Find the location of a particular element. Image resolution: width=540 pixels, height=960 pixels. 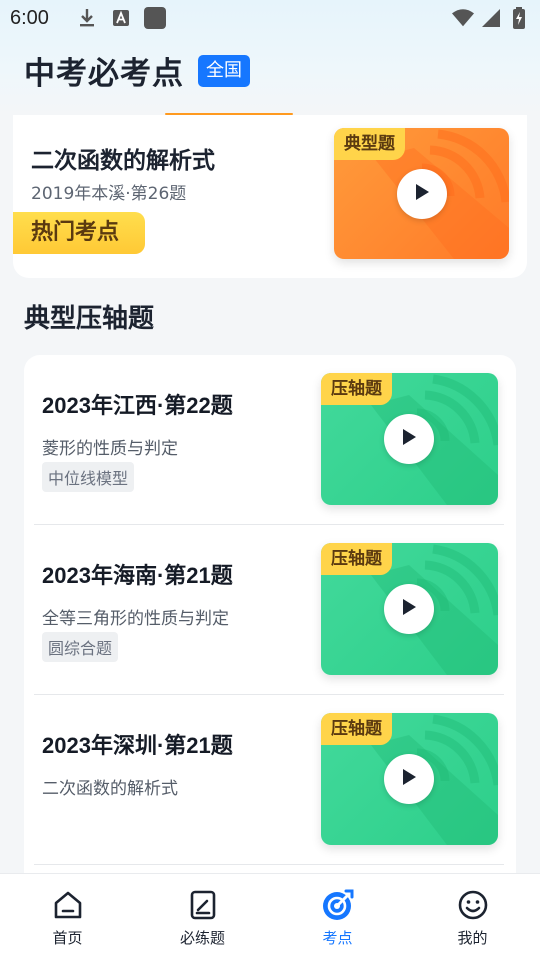

wifi-icon is located at coordinates (463, 18).